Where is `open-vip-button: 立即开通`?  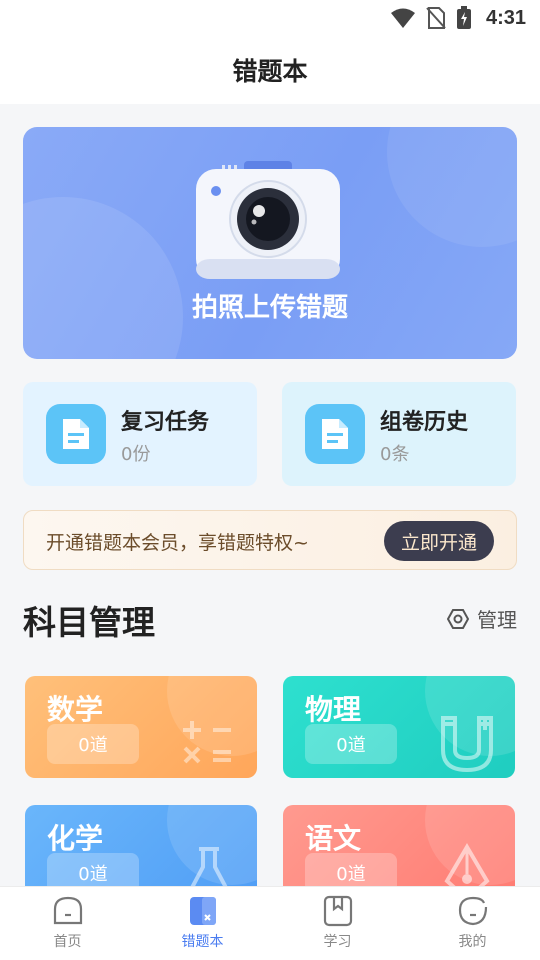 open-vip-button: 立即开通 is located at coordinates (439, 541).